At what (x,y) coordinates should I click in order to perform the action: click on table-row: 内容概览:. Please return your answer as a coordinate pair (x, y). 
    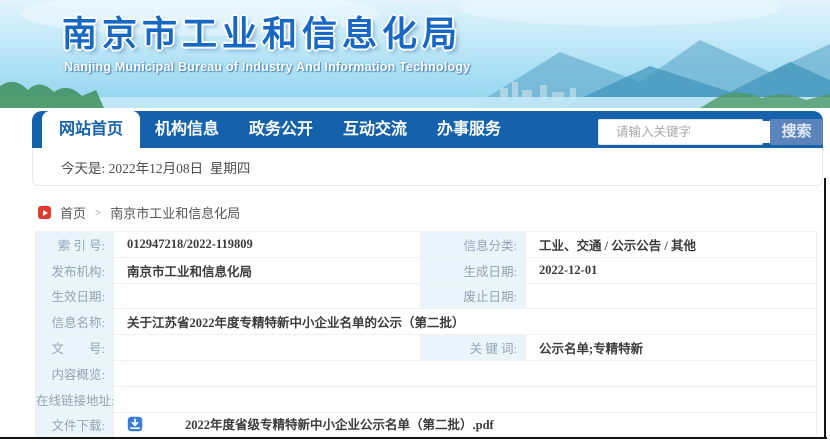
    Looking at the image, I should click on (426, 373).